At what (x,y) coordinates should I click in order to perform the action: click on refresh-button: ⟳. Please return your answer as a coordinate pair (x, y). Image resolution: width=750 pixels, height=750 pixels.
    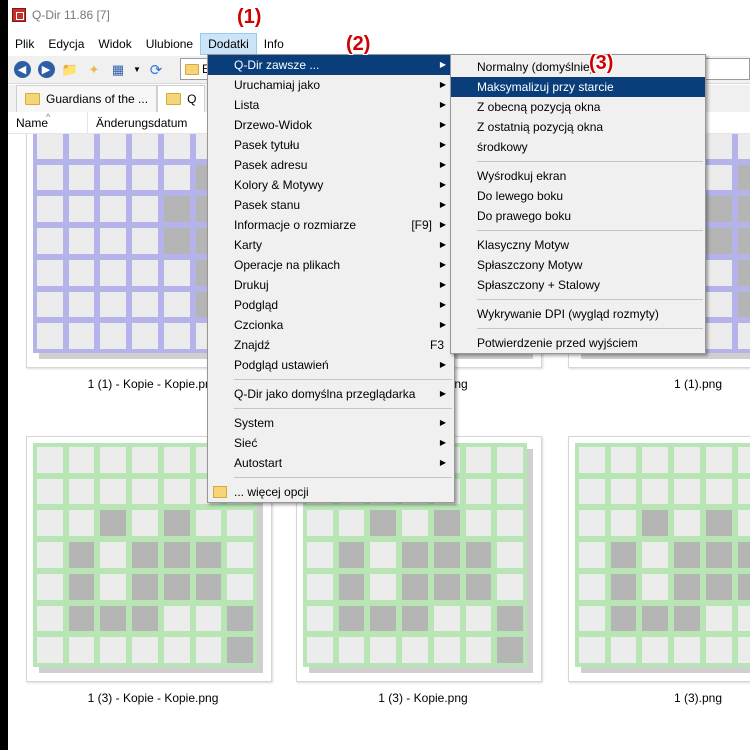
    Looking at the image, I should click on (156, 70).